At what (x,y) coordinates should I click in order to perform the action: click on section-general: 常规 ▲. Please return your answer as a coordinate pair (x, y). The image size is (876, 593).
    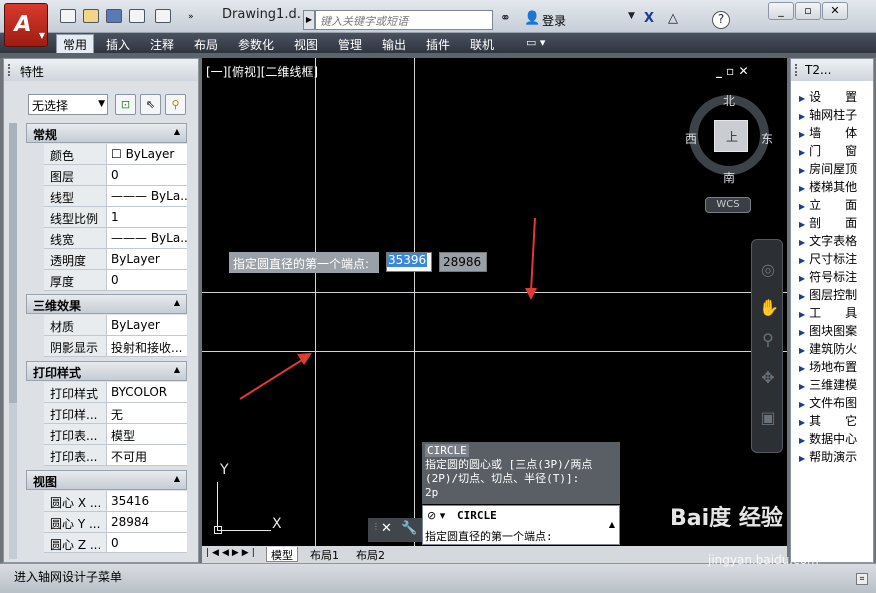
    Looking at the image, I should click on (106, 133).